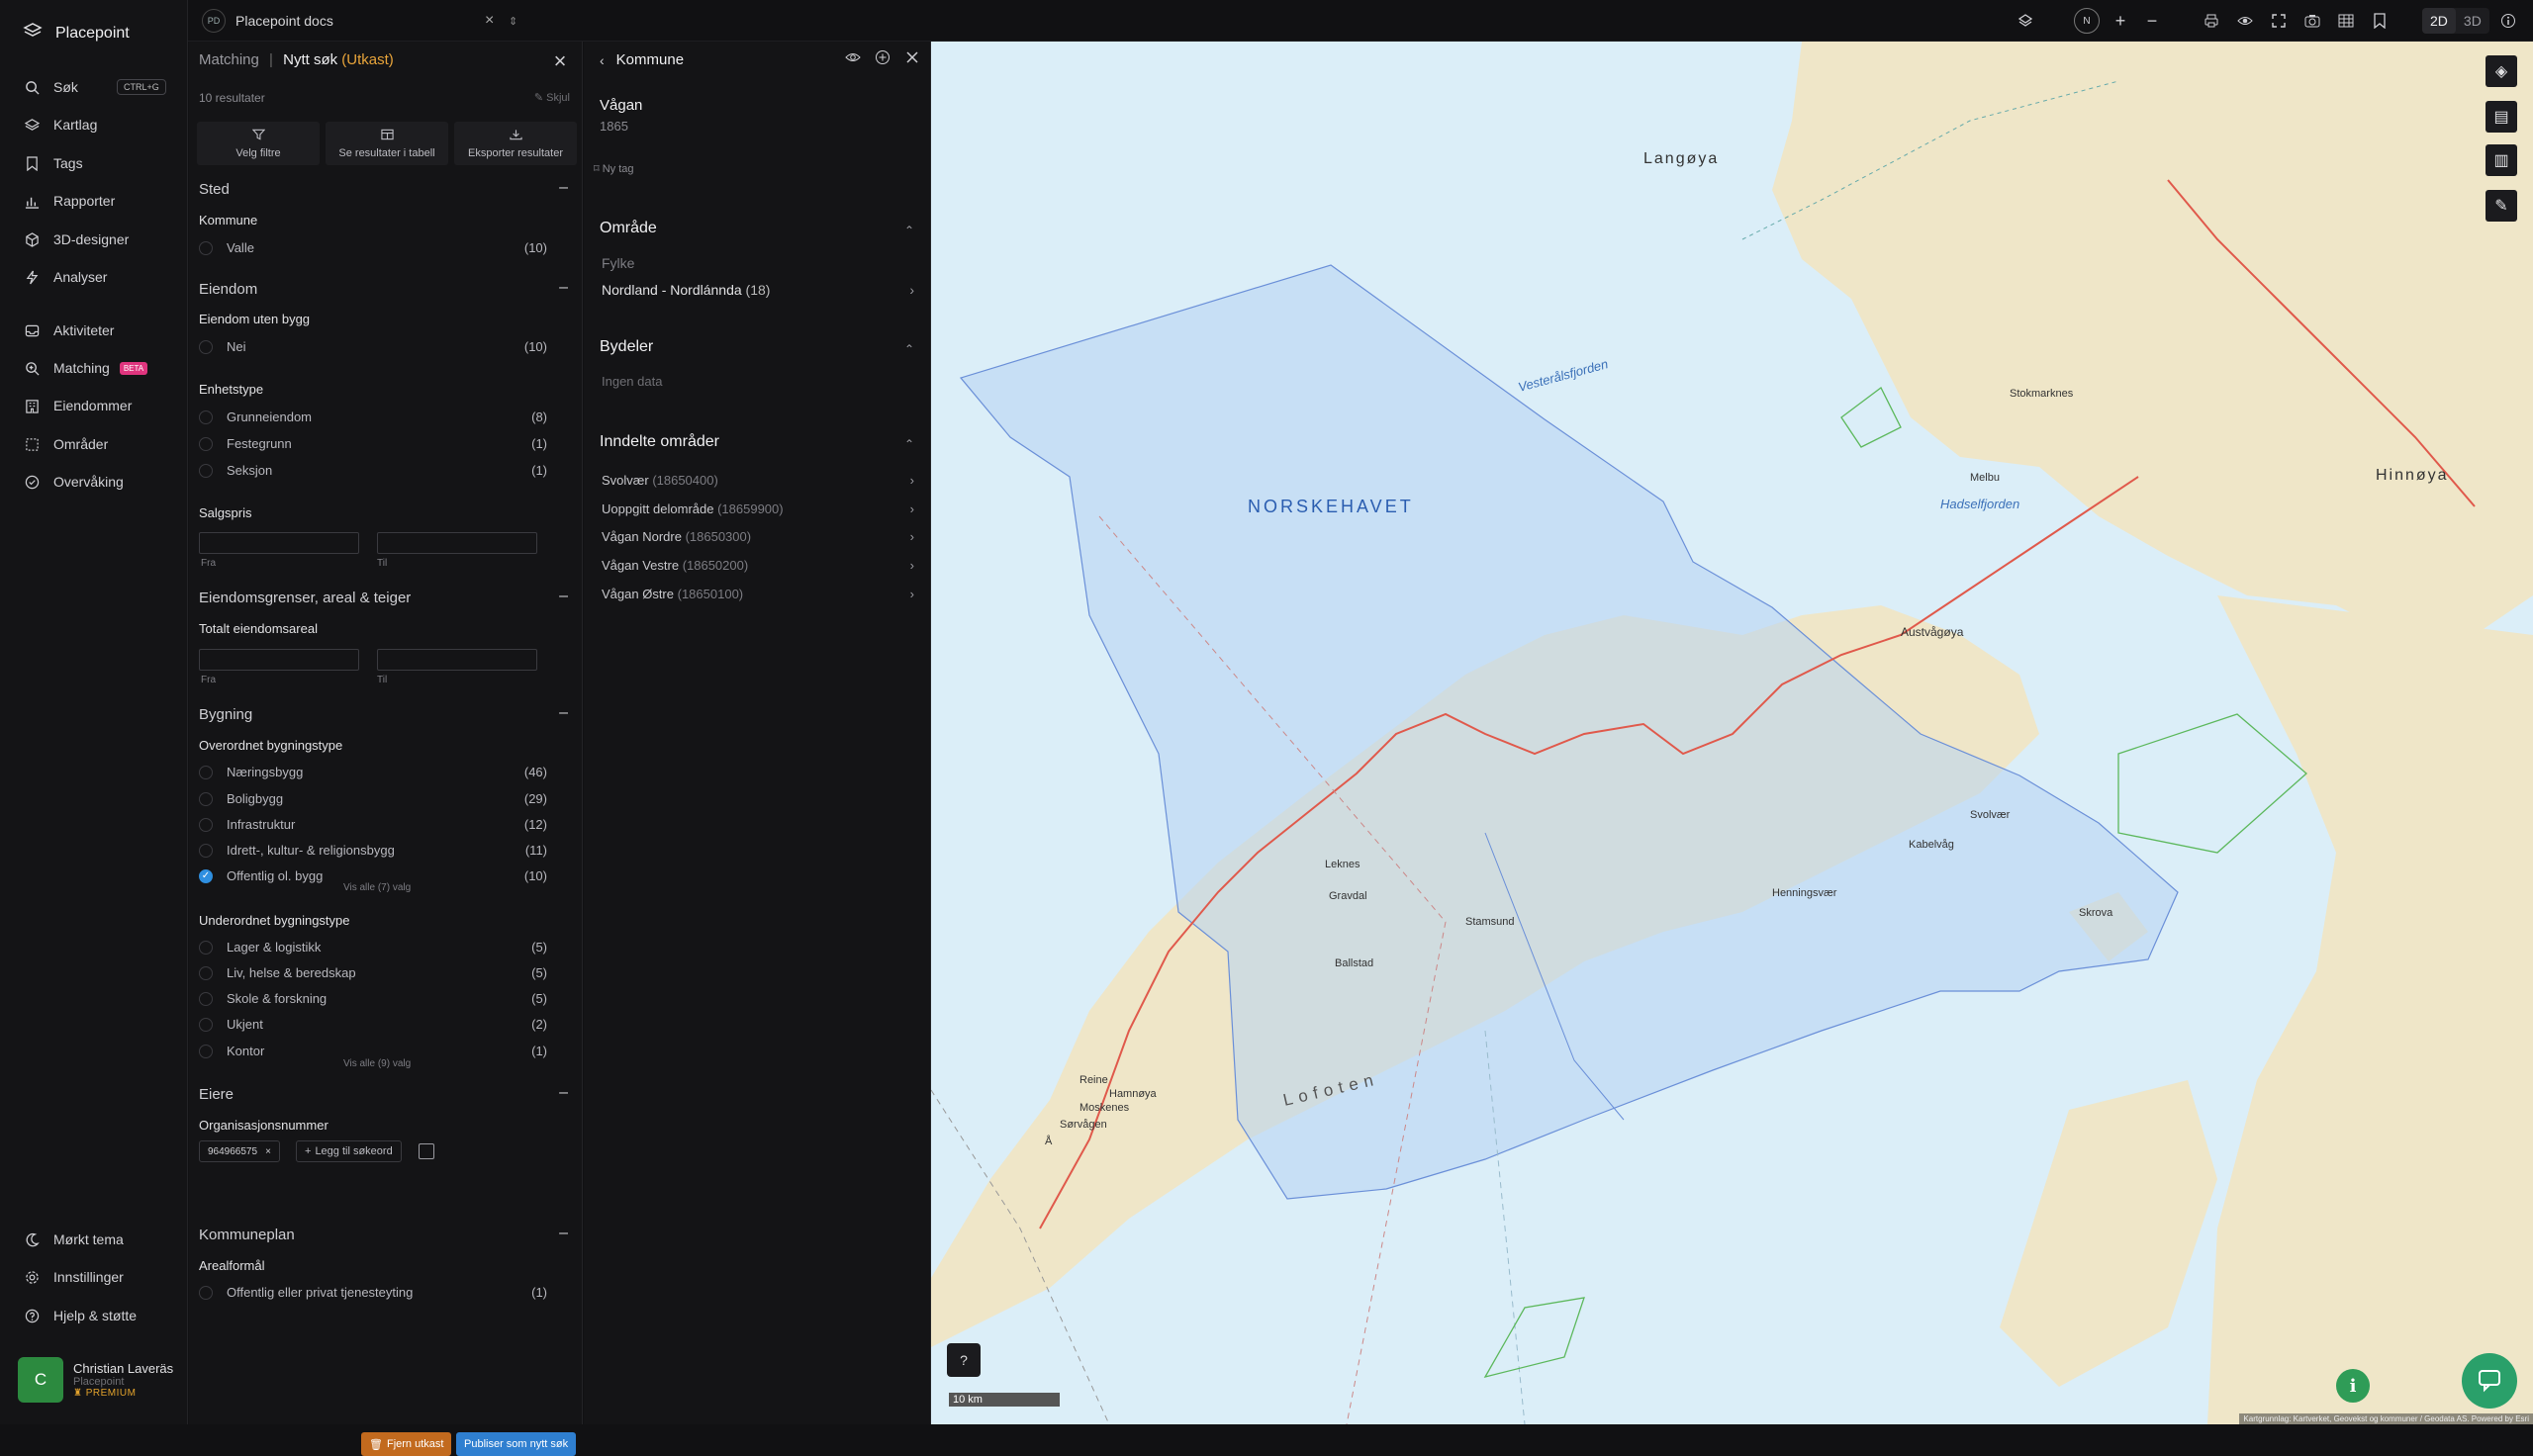 This screenshot has width=2533, height=1456. I want to click on chat-button, so click(2489, 1381).